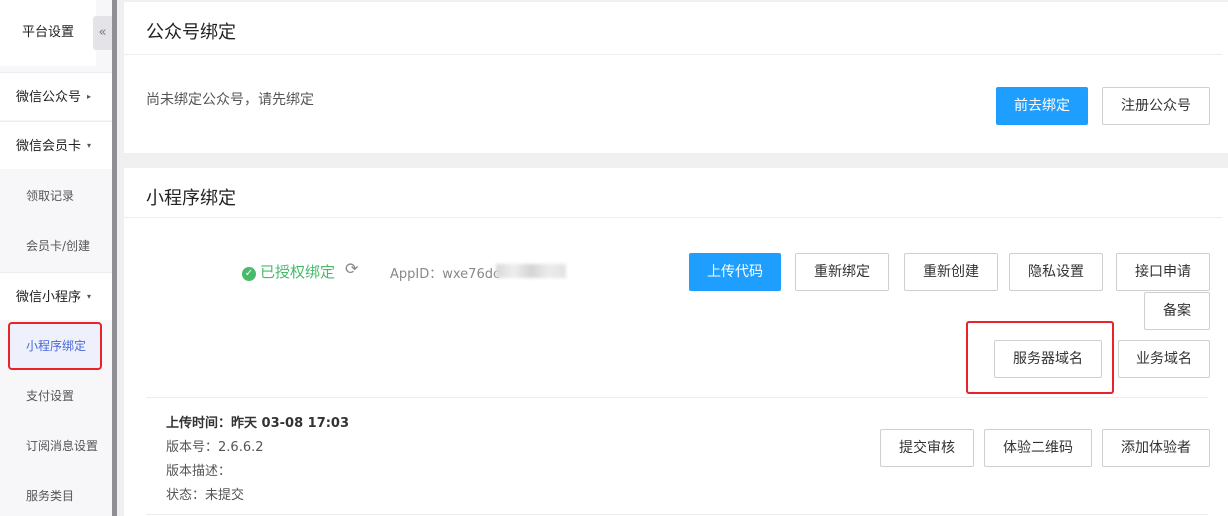  Describe the element at coordinates (735, 272) in the screenshot. I see `upload-code-button: 上传代码` at that location.